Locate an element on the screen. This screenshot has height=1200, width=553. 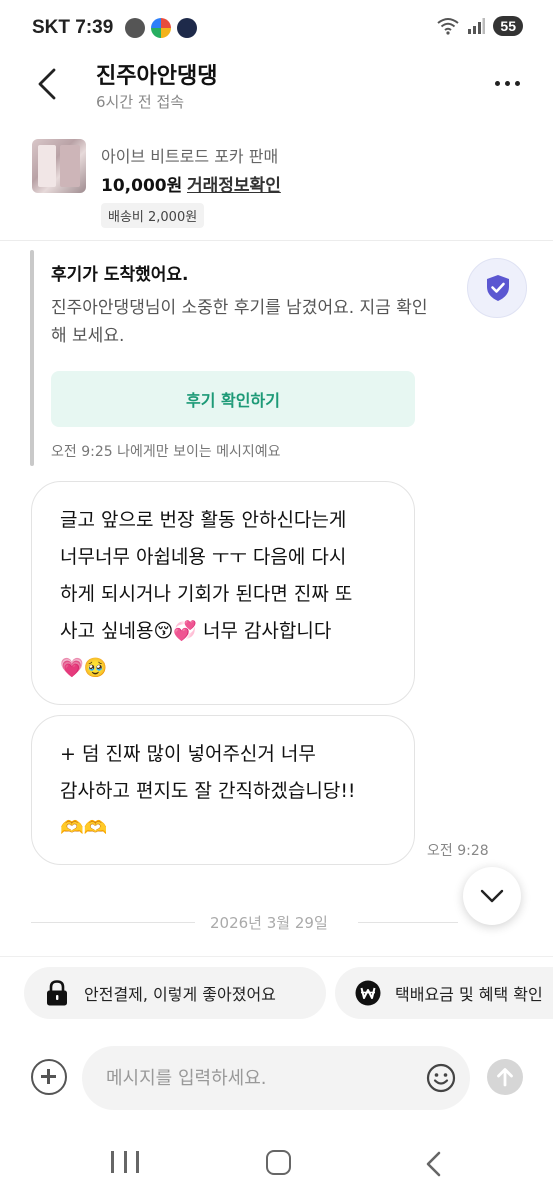
app-icon is located at coordinates (187, 28).